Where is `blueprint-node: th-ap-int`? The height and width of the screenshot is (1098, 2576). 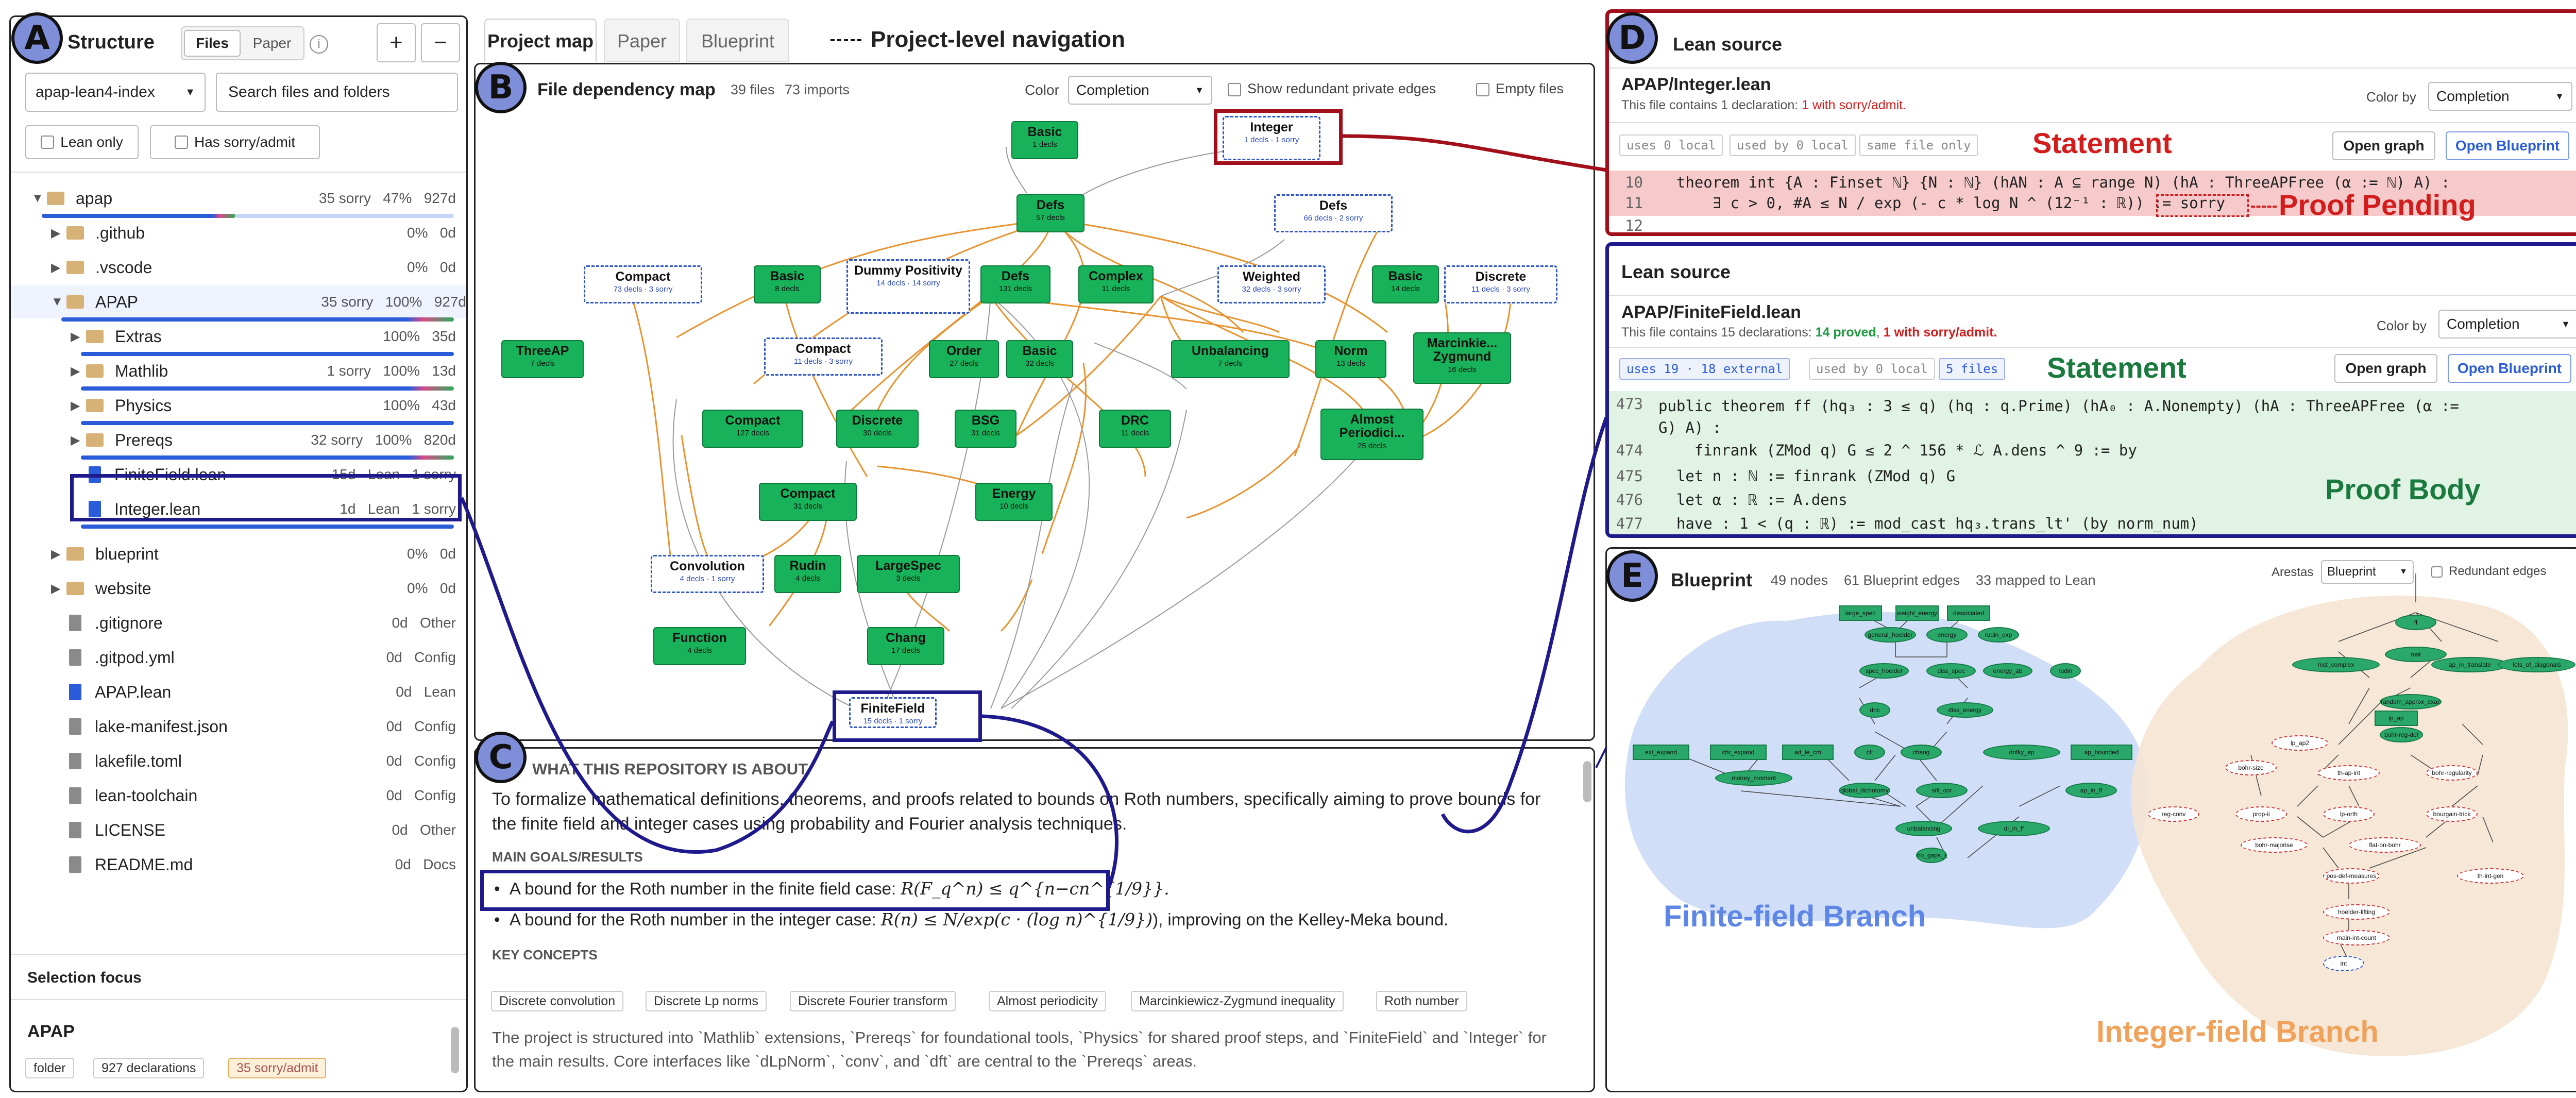
blueprint-node: th-ap-int is located at coordinates (2349, 773).